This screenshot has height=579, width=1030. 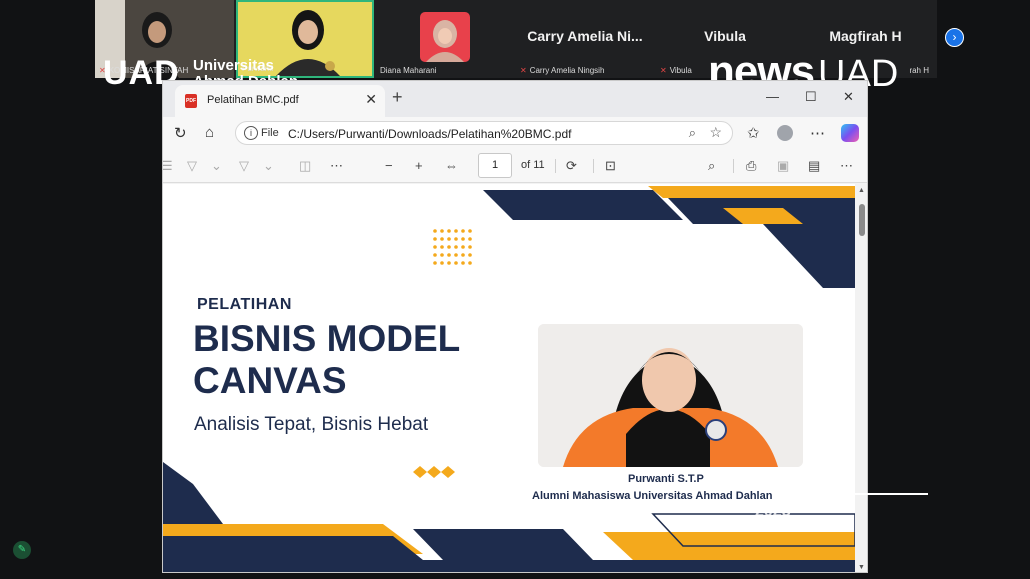 I want to click on highlight-icon: ▽, so click(x=192, y=166).